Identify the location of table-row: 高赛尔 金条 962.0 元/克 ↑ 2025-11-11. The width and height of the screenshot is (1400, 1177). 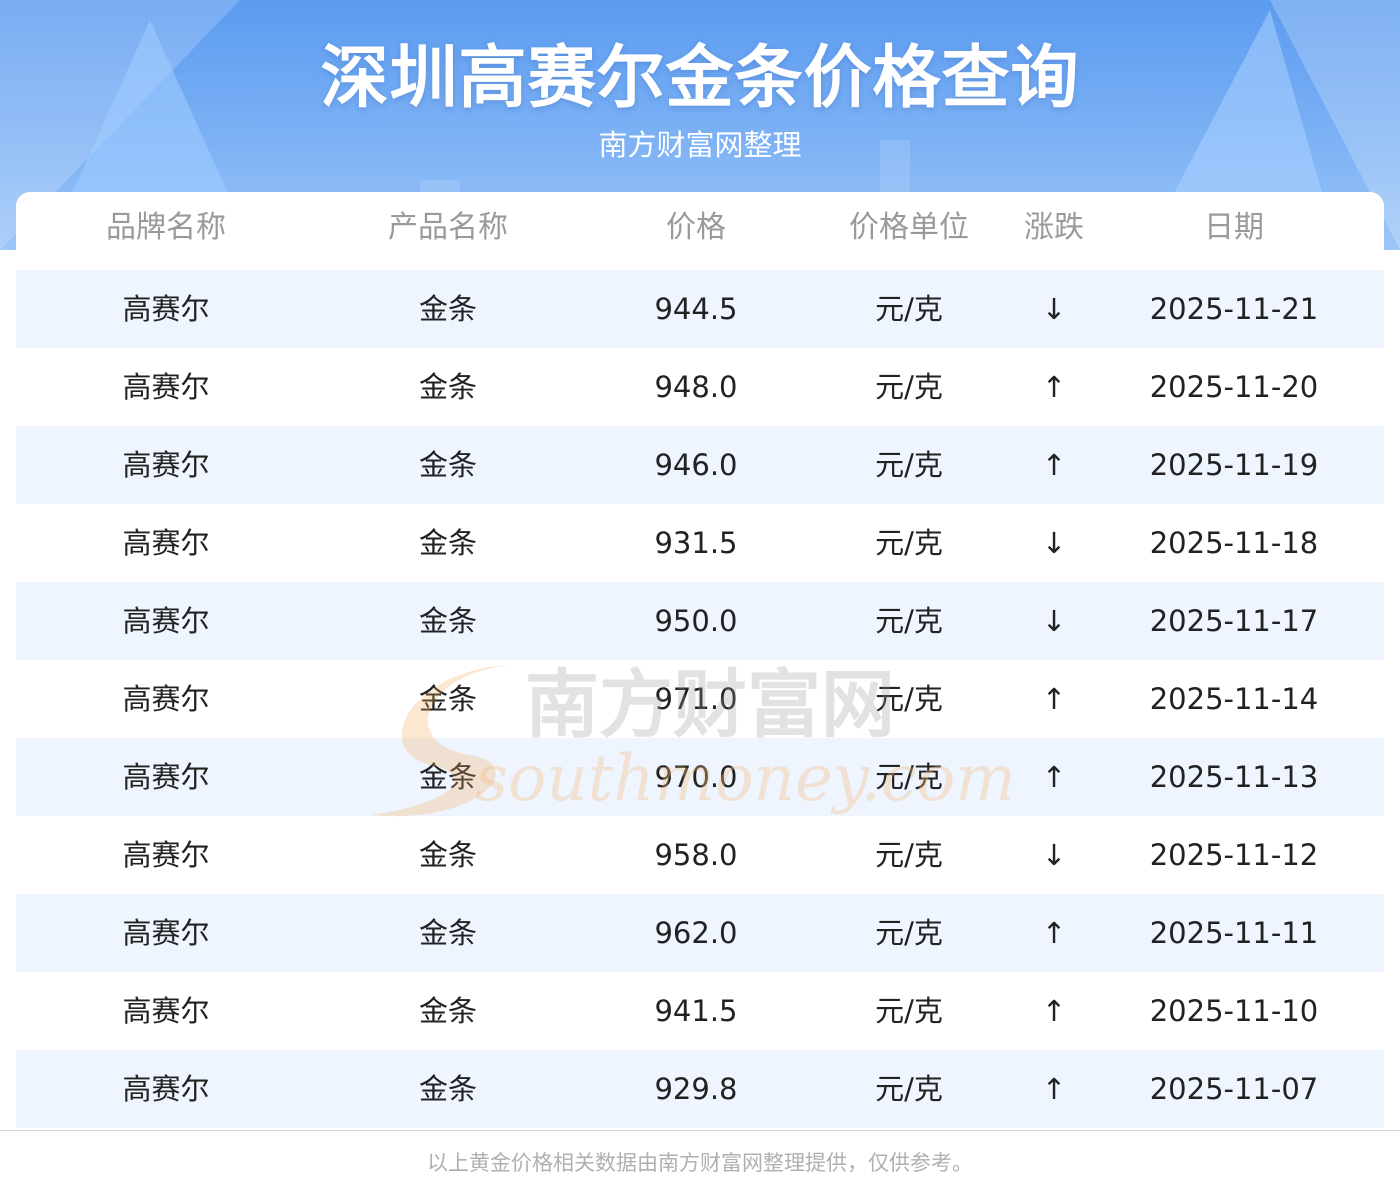
(700, 933).